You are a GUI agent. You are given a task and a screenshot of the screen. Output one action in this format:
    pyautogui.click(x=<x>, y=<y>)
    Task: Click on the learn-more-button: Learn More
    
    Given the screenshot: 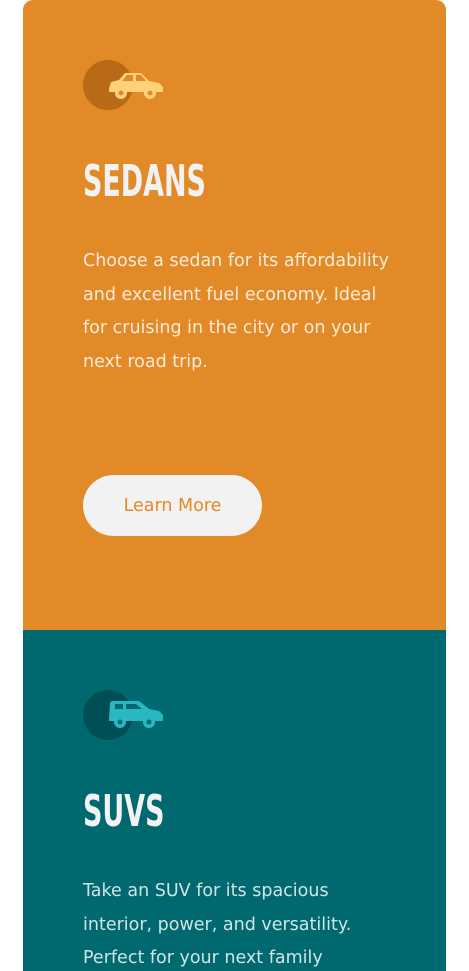 What is the action you would take?
    pyautogui.click(x=172, y=505)
    